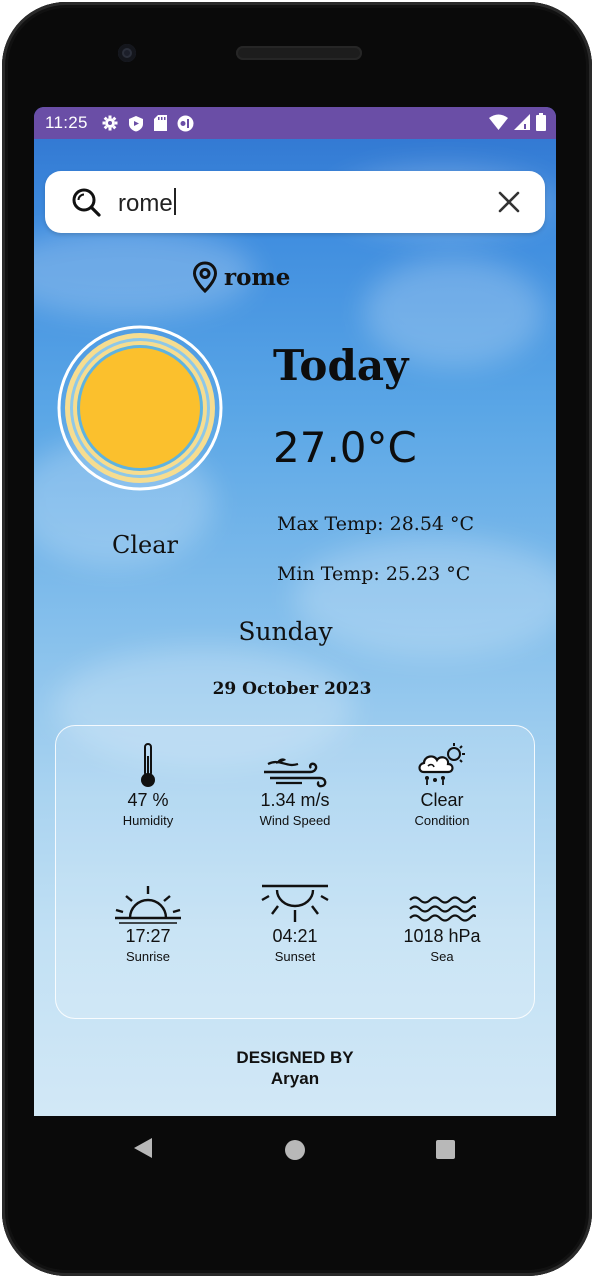  Describe the element at coordinates (145, 545) in the screenshot. I see `weather-condition: Clear` at that location.